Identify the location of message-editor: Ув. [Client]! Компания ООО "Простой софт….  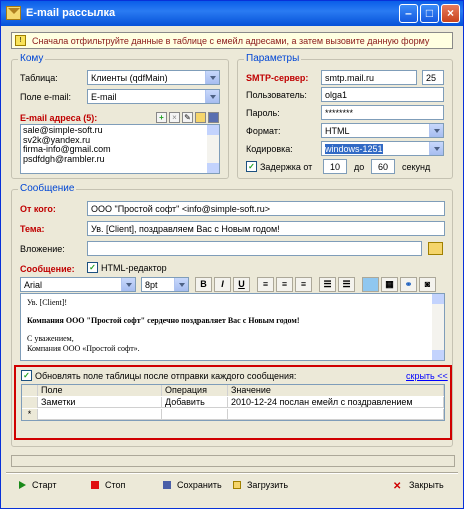
(232, 327).